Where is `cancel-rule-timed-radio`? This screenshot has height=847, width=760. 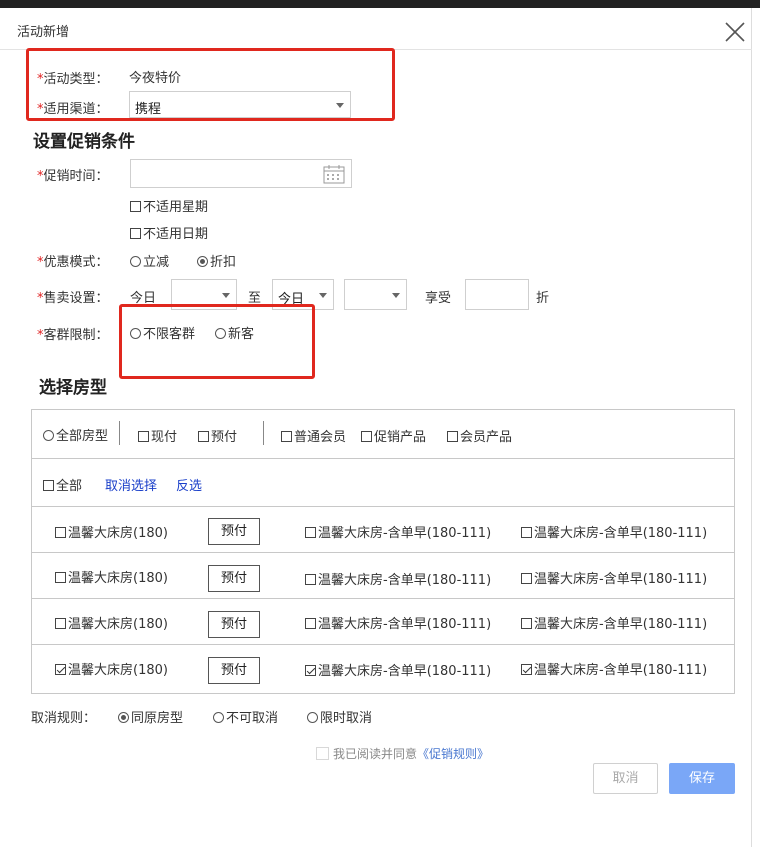 cancel-rule-timed-radio is located at coordinates (312, 717).